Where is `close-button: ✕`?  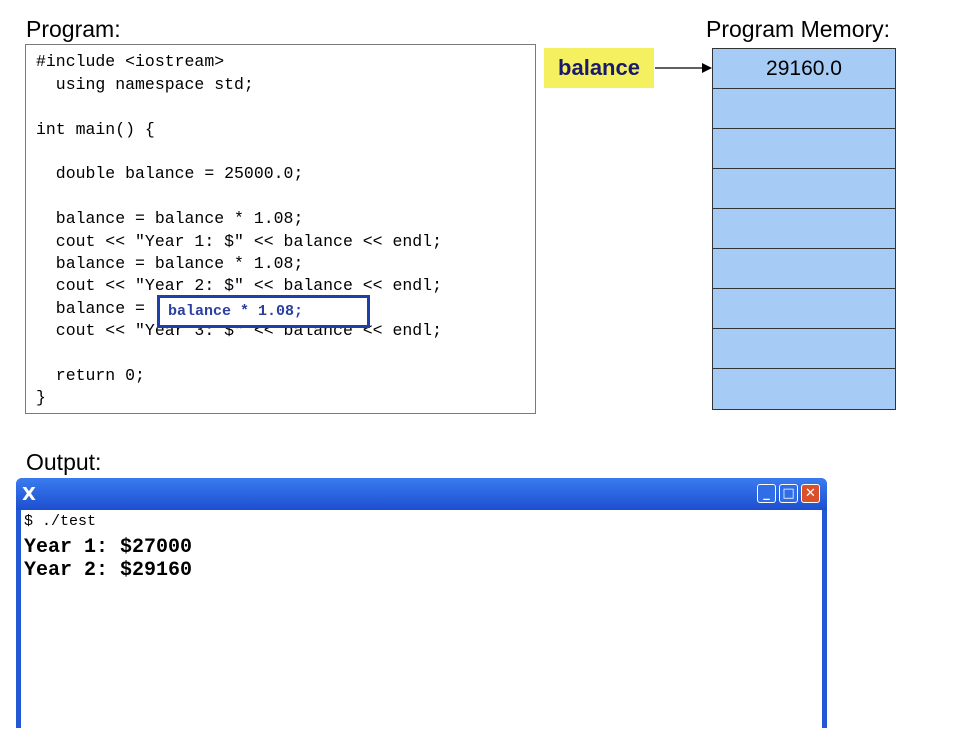 close-button: ✕ is located at coordinates (810, 493).